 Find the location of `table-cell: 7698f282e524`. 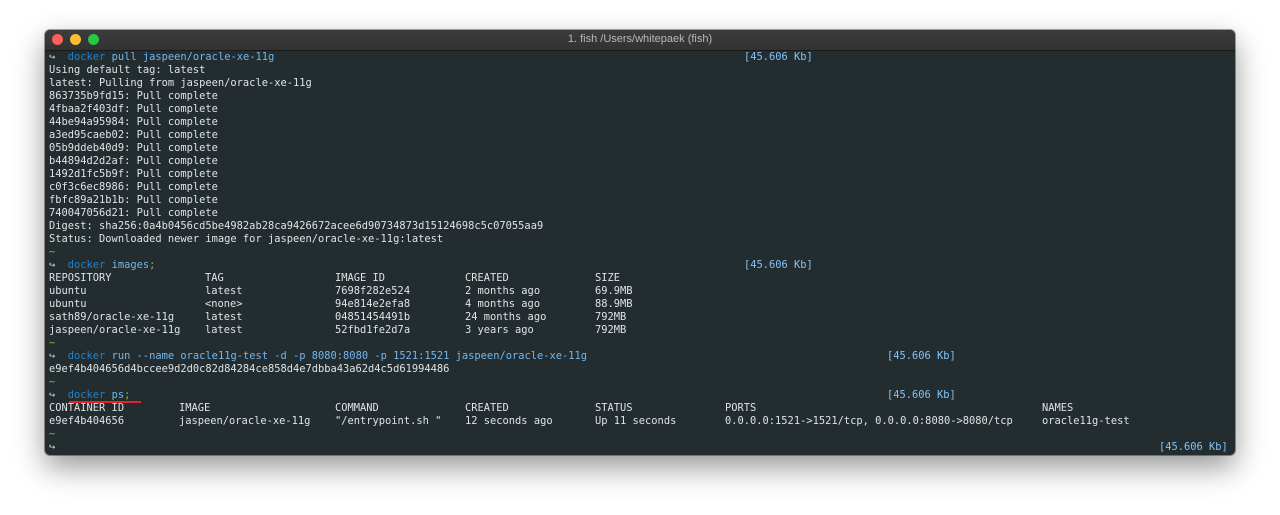

table-cell: 7698f282e524 is located at coordinates (373, 291).